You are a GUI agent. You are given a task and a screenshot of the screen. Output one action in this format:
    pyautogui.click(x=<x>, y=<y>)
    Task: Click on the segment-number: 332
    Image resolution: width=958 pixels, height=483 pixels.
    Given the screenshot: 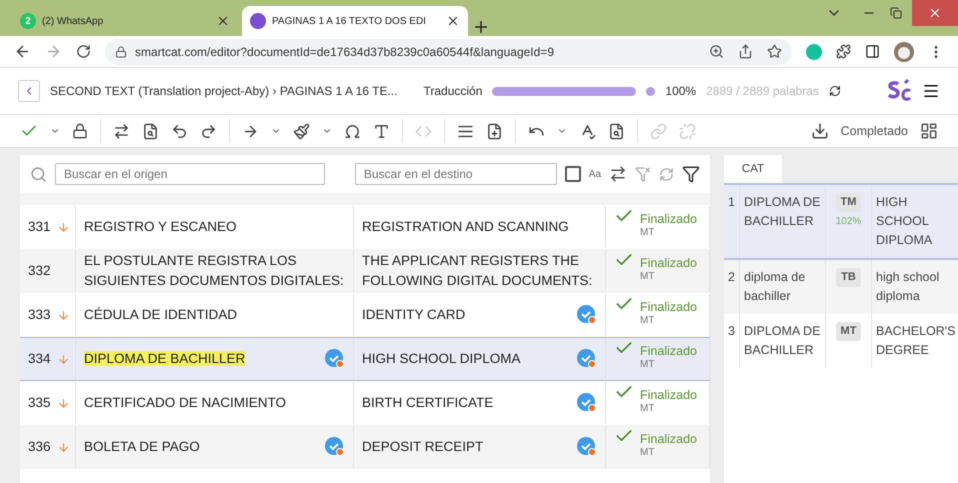 What is the action you would take?
    pyautogui.click(x=39, y=271)
    